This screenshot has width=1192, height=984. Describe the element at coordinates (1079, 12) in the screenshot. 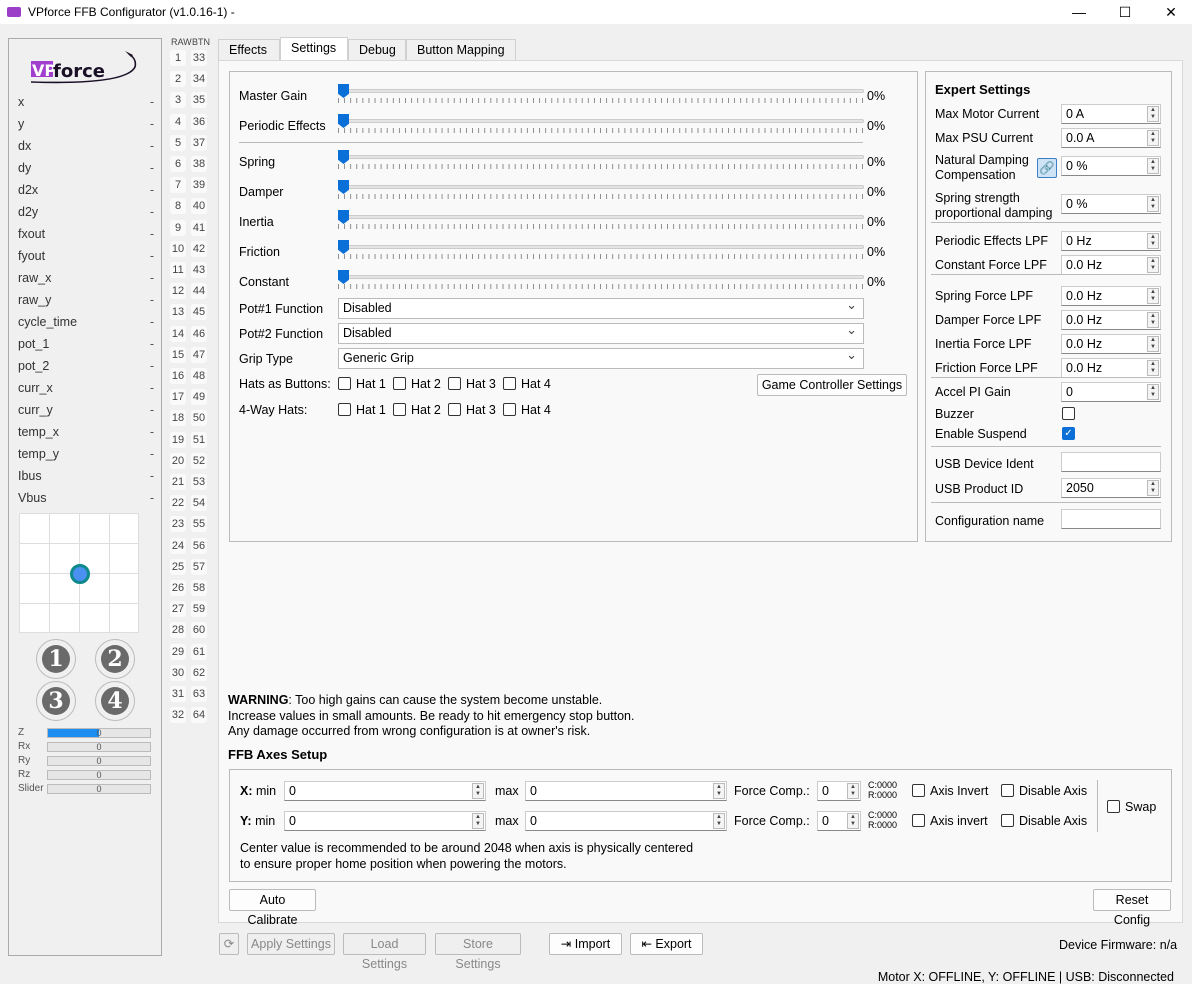

I see `minimize-button: —` at that location.